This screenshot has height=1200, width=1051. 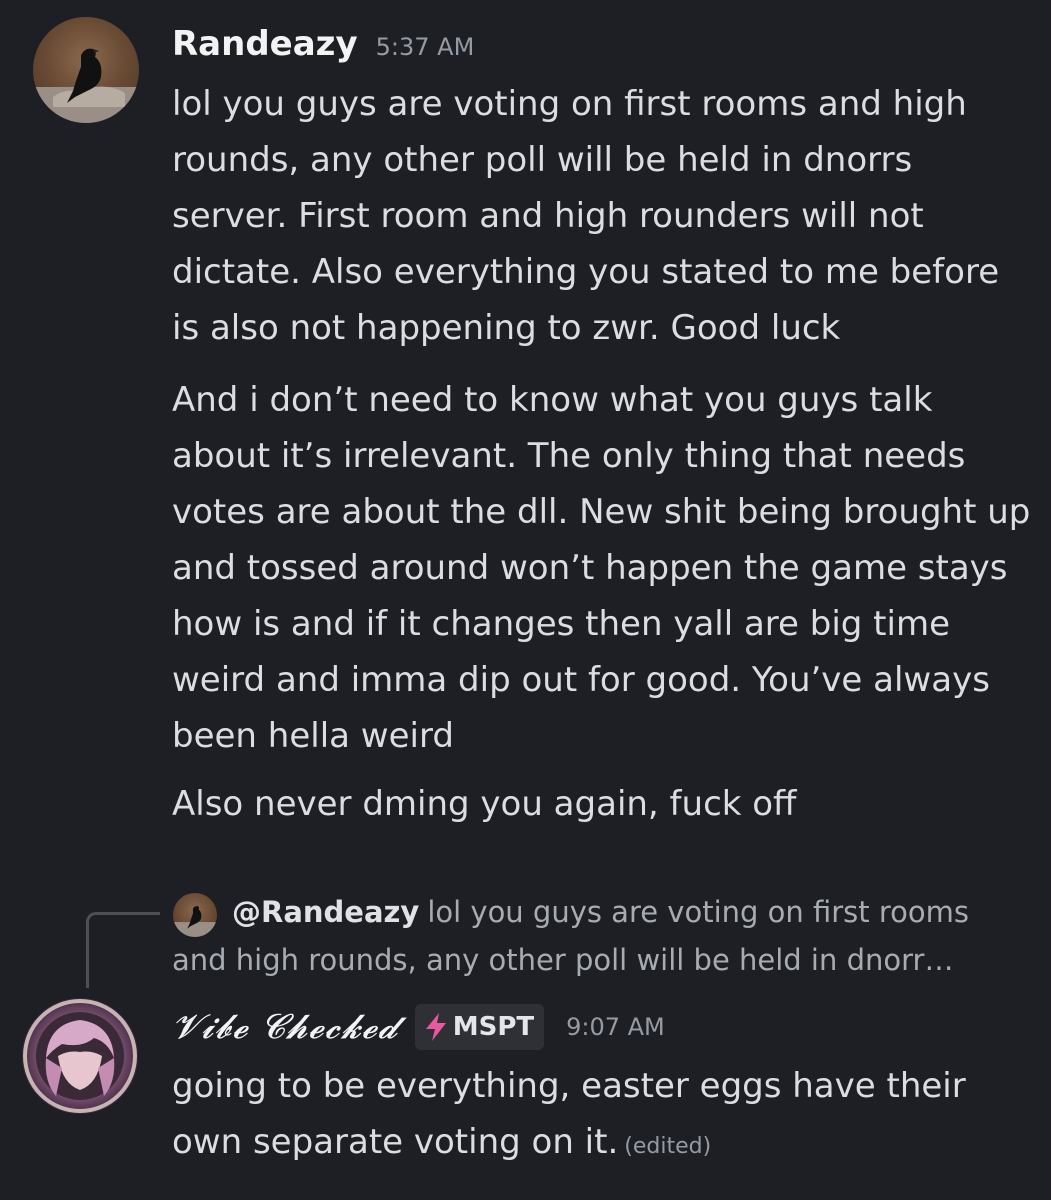 What do you see at coordinates (668, 1146) in the screenshot?
I see `edited-label: (edited)` at bounding box center [668, 1146].